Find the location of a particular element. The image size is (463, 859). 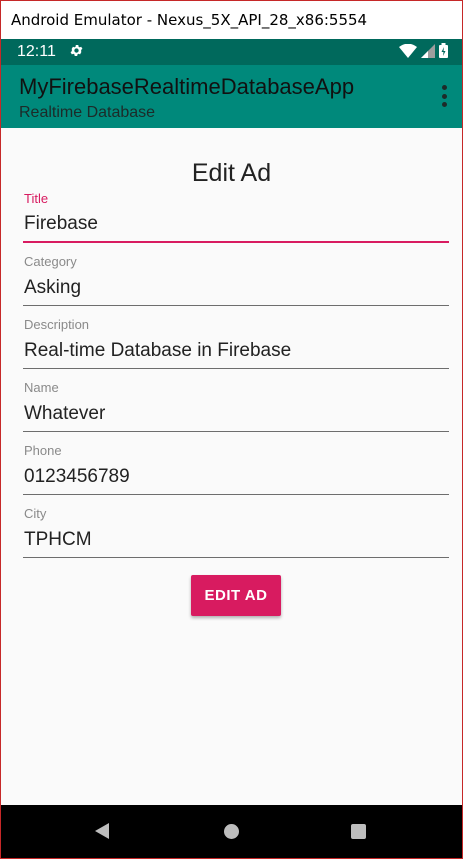

navigation-bar is located at coordinates (231, 831).